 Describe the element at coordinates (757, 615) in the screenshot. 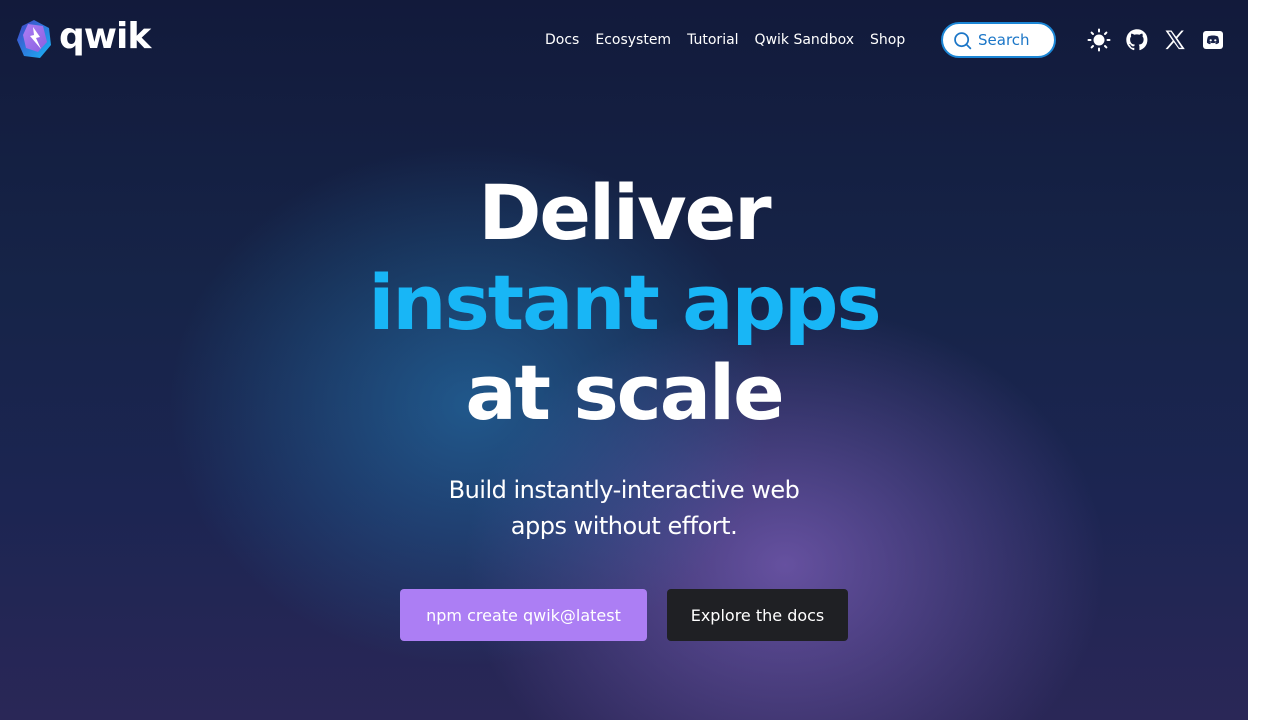

I see `explore-docs-button: Explore the docs` at that location.